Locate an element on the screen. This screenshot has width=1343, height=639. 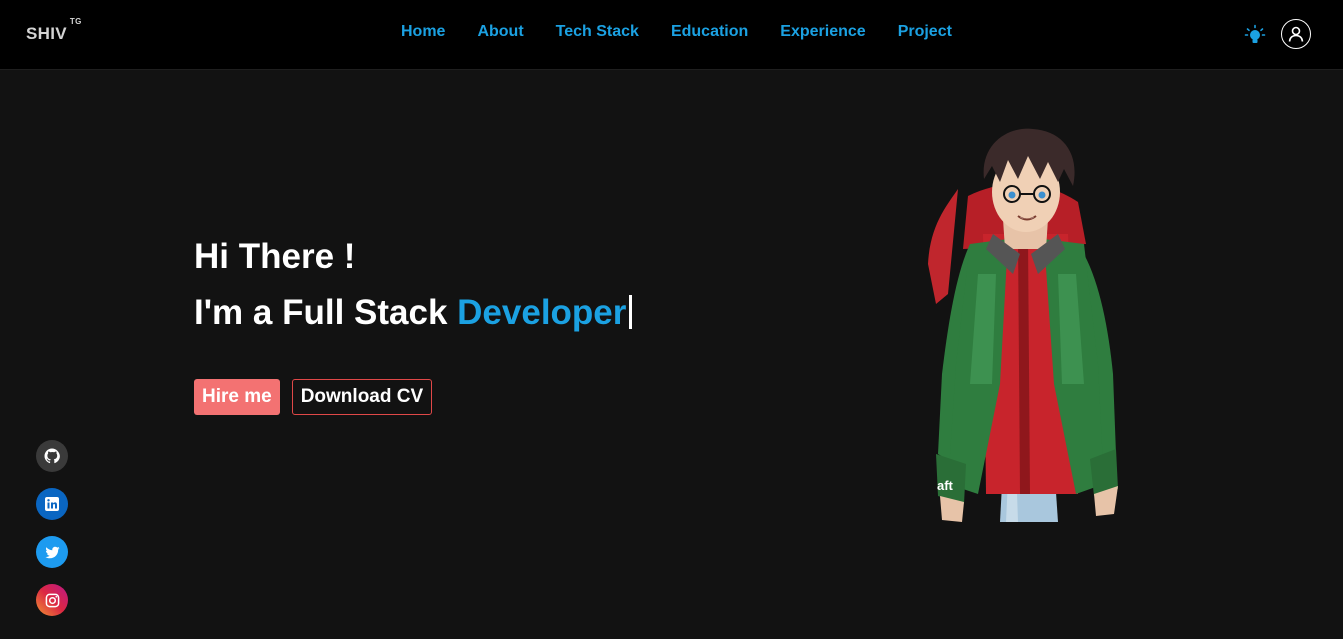
linkedin-link is located at coordinates (52, 504).